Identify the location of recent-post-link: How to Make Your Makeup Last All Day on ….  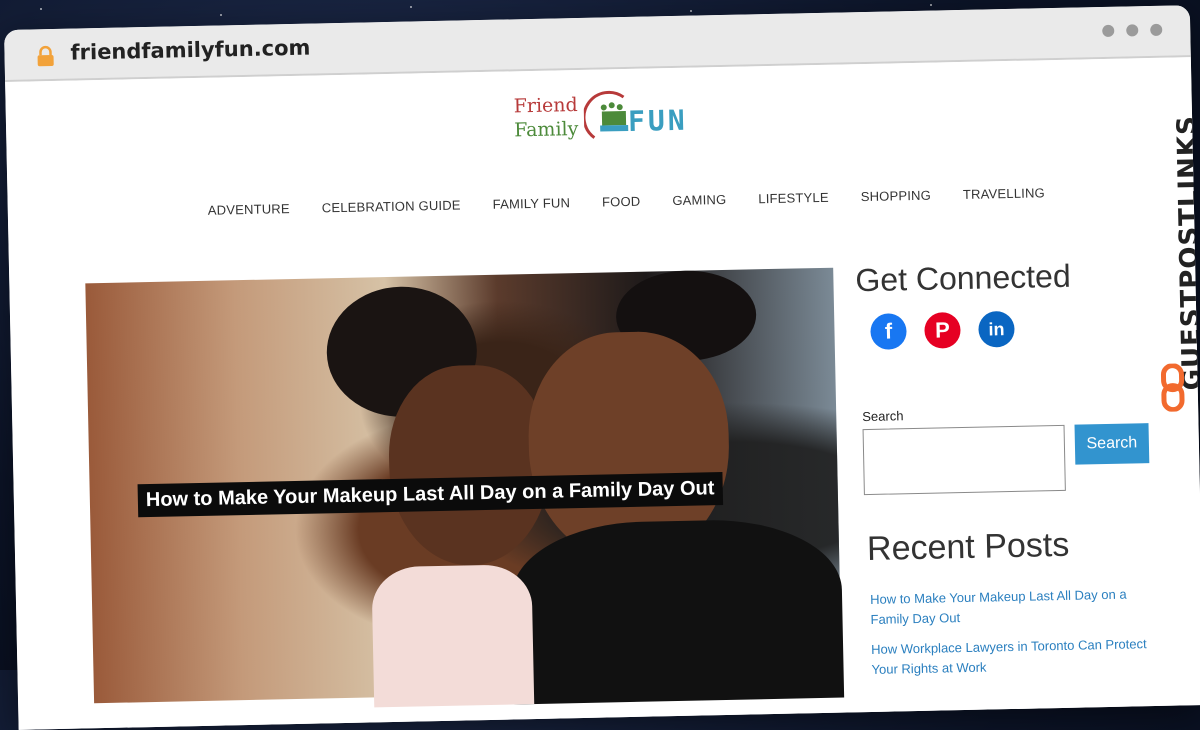
(1015, 607).